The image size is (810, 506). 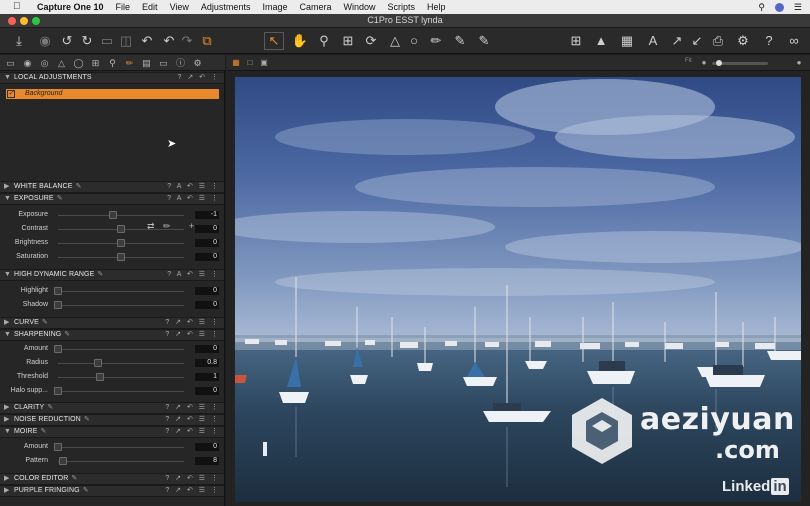 What do you see at coordinates (112, 78) in the screenshot?
I see `local-adjustments-section-header: ▼ LOCAL ADJUSTMENTS ? ↗ ↶ ⋮` at bounding box center [112, 78].